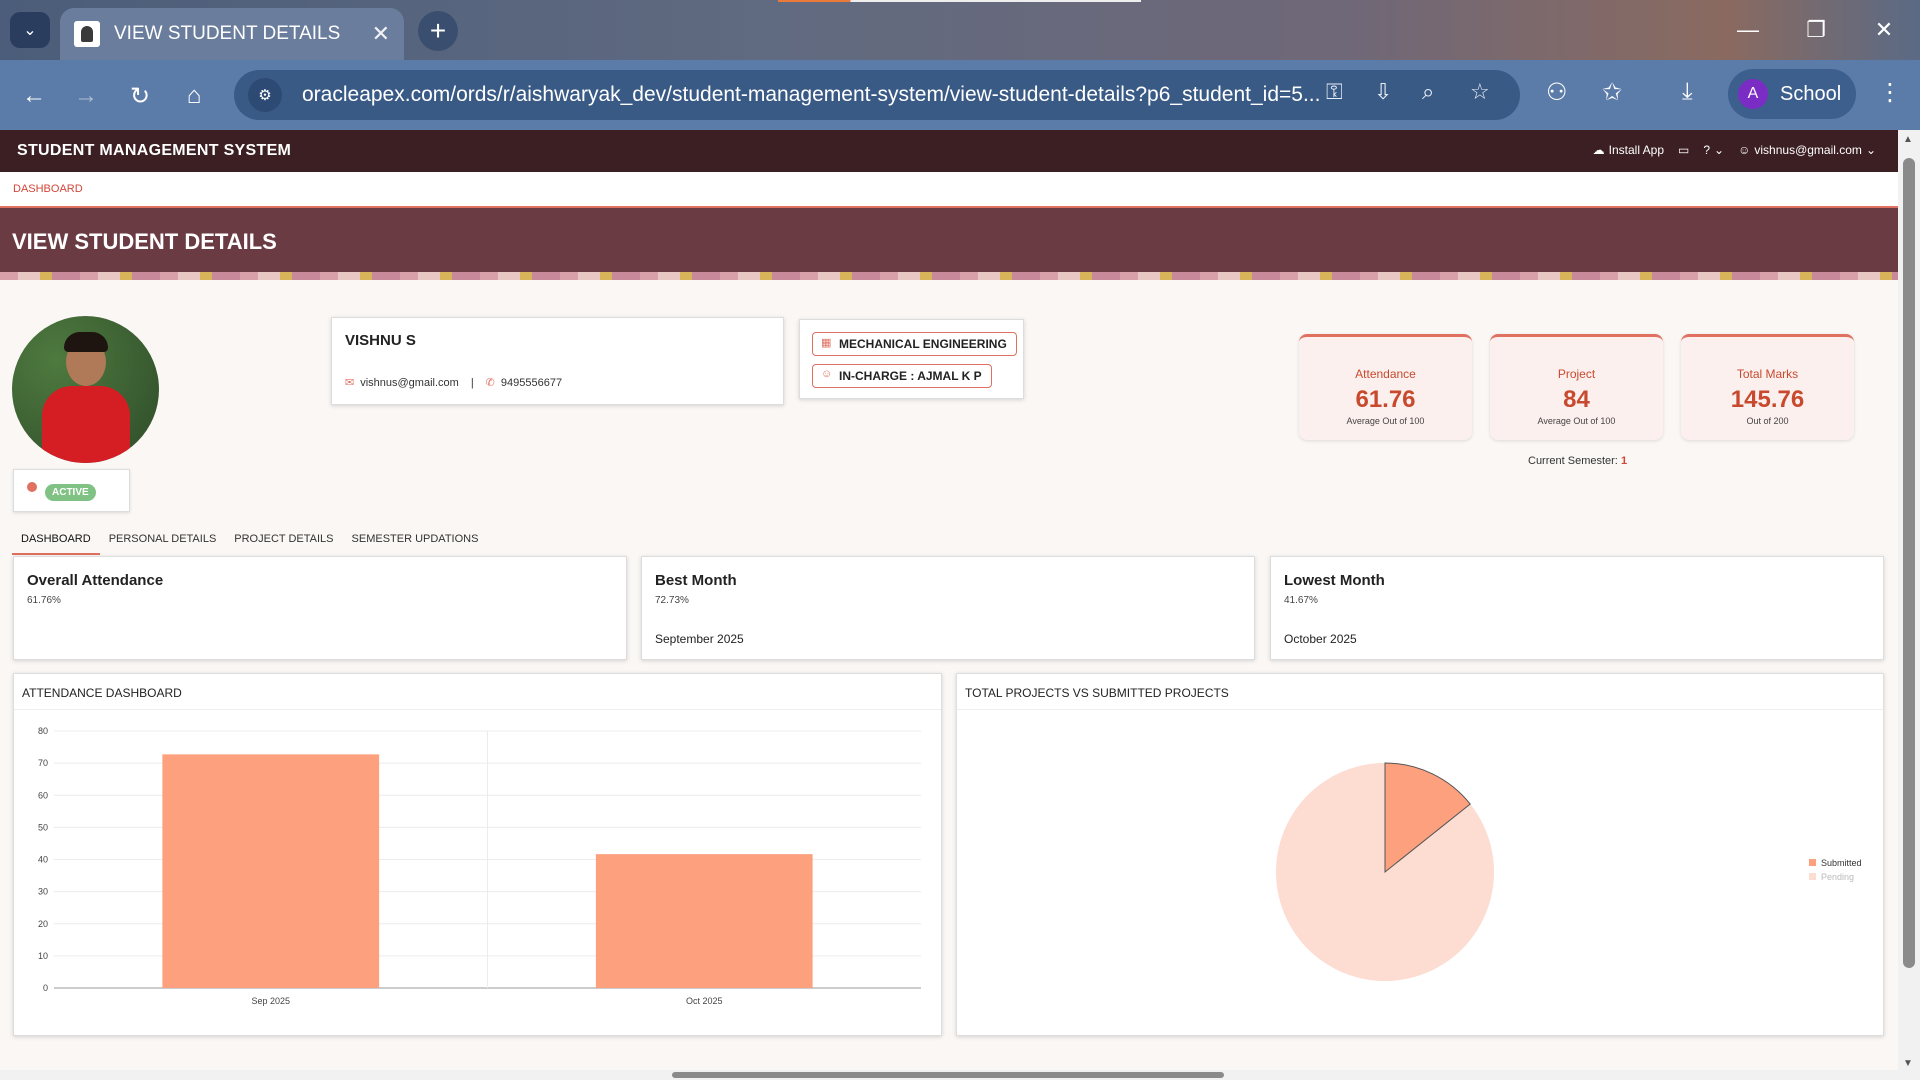 This screenshot has width=1920, height=1080. Describe the element at coordinates (1569, 871) in the screenshot. I see `projects-pie-chart: Submitted Pending` at that location.